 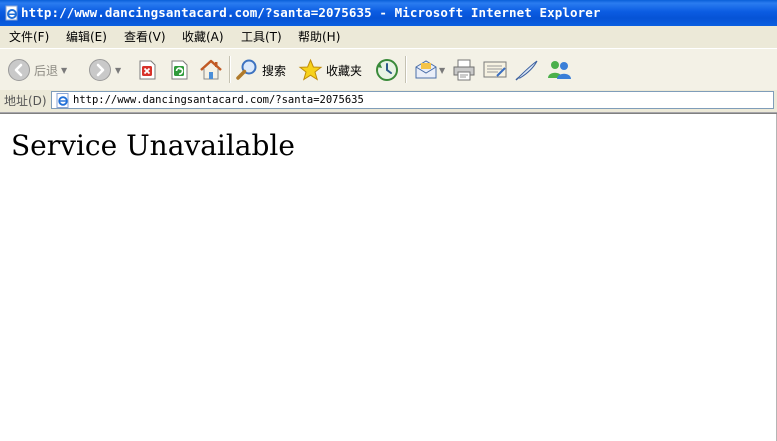 What do you see at coordinates (426, 69) in the screenshot?
I see `mail-envelope-icon` at bounding box center [426, 69].